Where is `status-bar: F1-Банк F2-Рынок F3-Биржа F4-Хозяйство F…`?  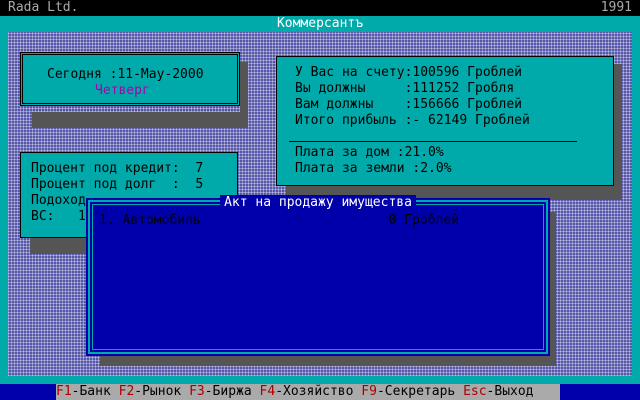
status-bar: F1-Банк F2-Рынок F3-Биржа F4-Хозяйство F… is located at coordinates (320, 392).